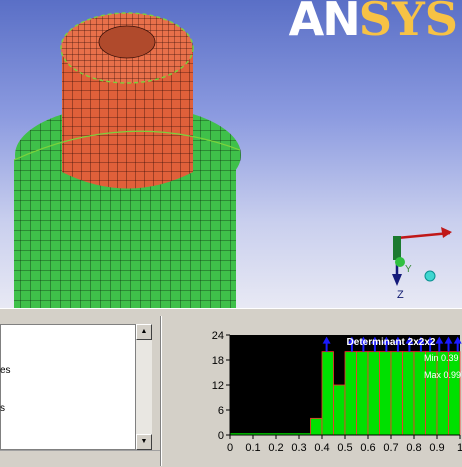 Image resolution: width=462 pixels, height=467 pixels. I want to click on x-tick-label: 1, so click(459, 448).